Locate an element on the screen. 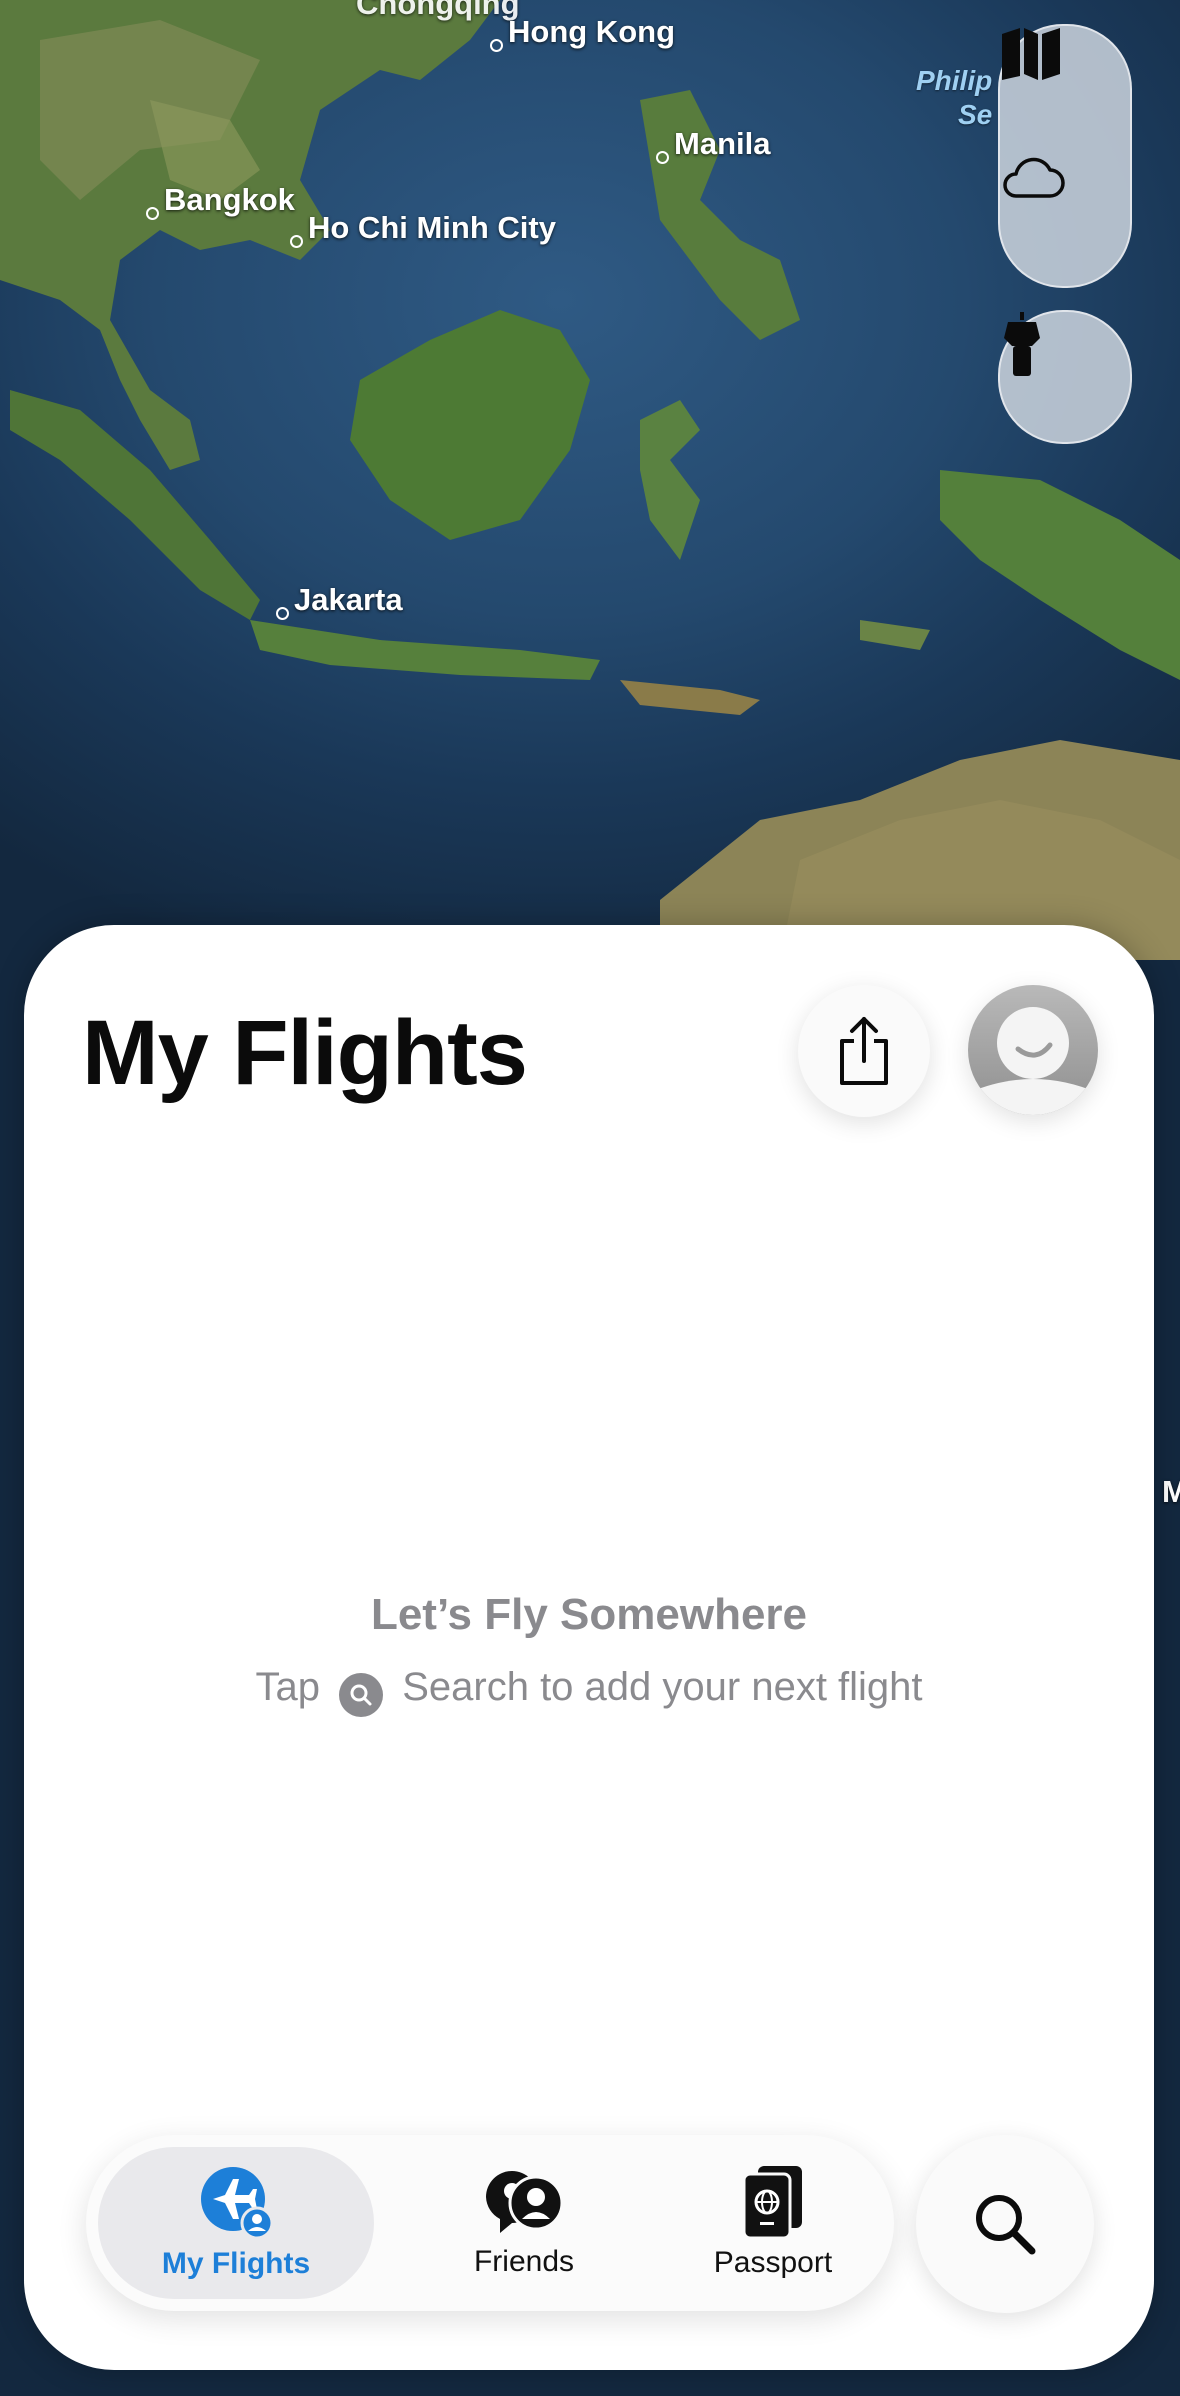  map-style-button is located at coordinates (1065, 91).